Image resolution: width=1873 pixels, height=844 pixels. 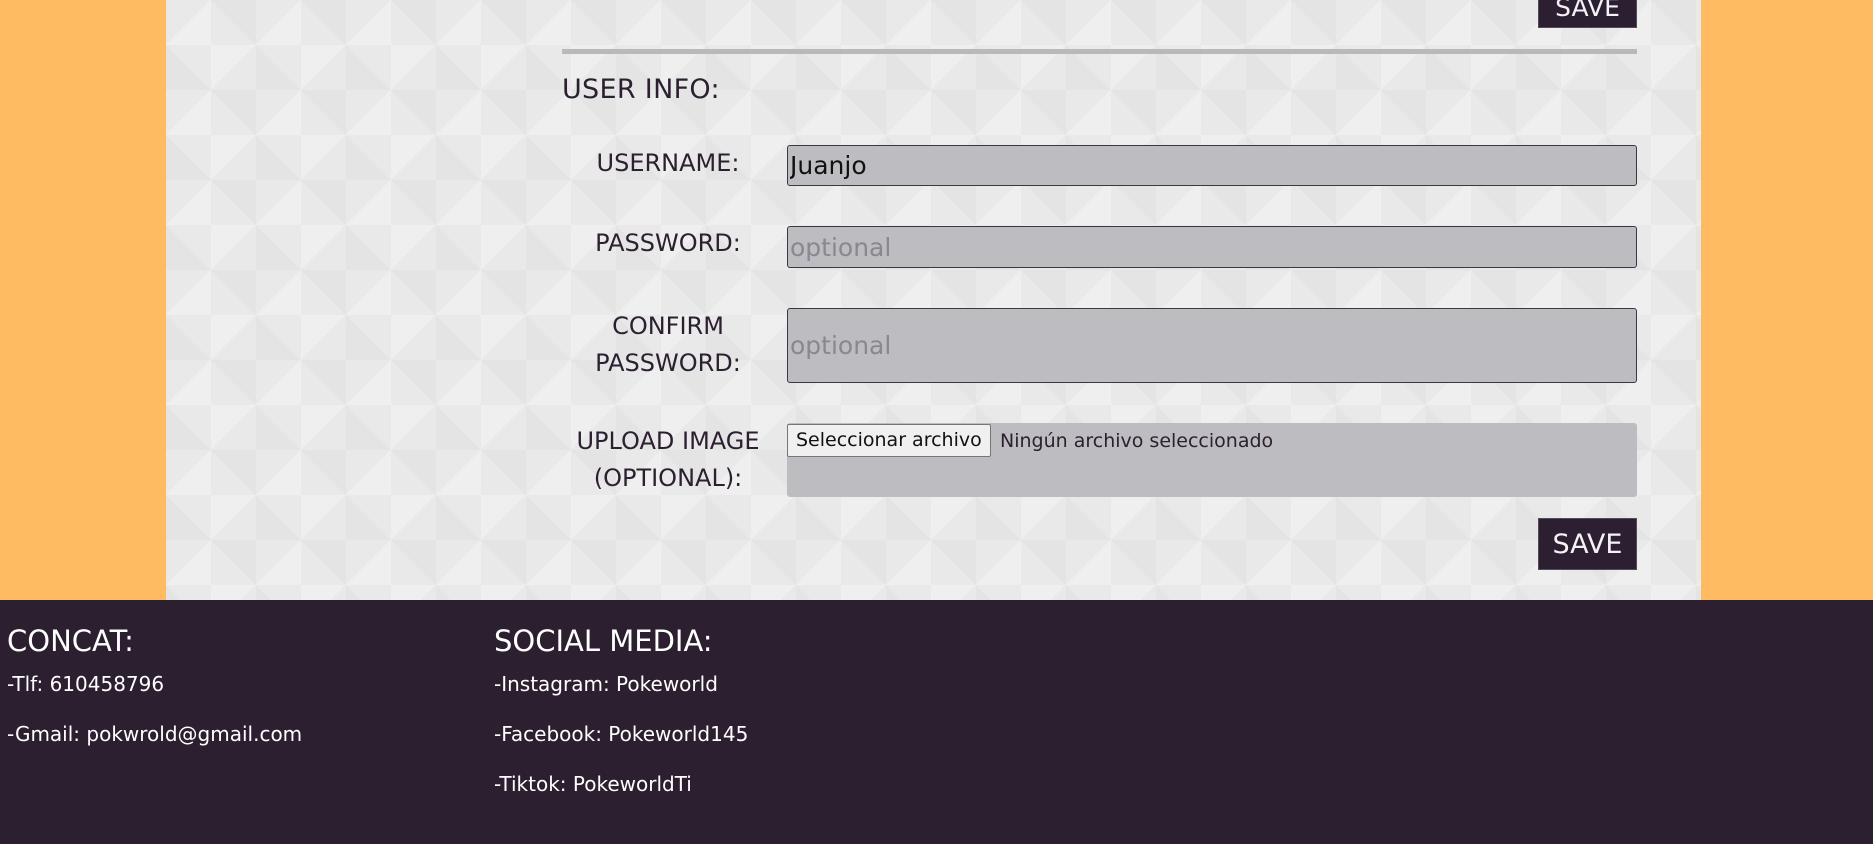 What do you see at coordinates (70, 641) in the screenshot?
I see `contact-heading: CONCAT:` at bounding box center [70, 641].